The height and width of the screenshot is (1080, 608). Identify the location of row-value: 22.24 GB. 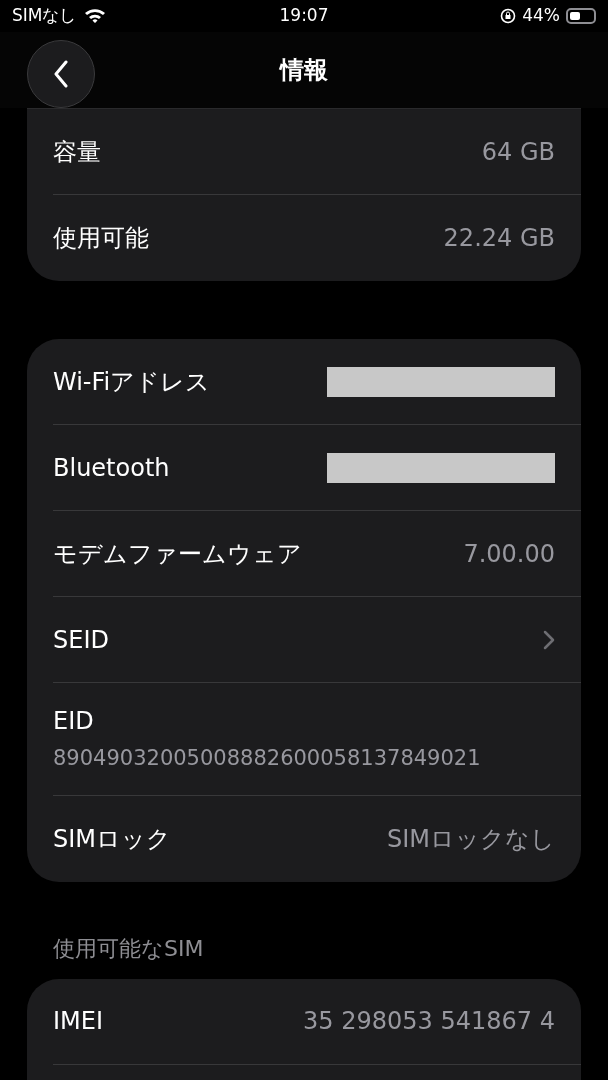
(499, 238).